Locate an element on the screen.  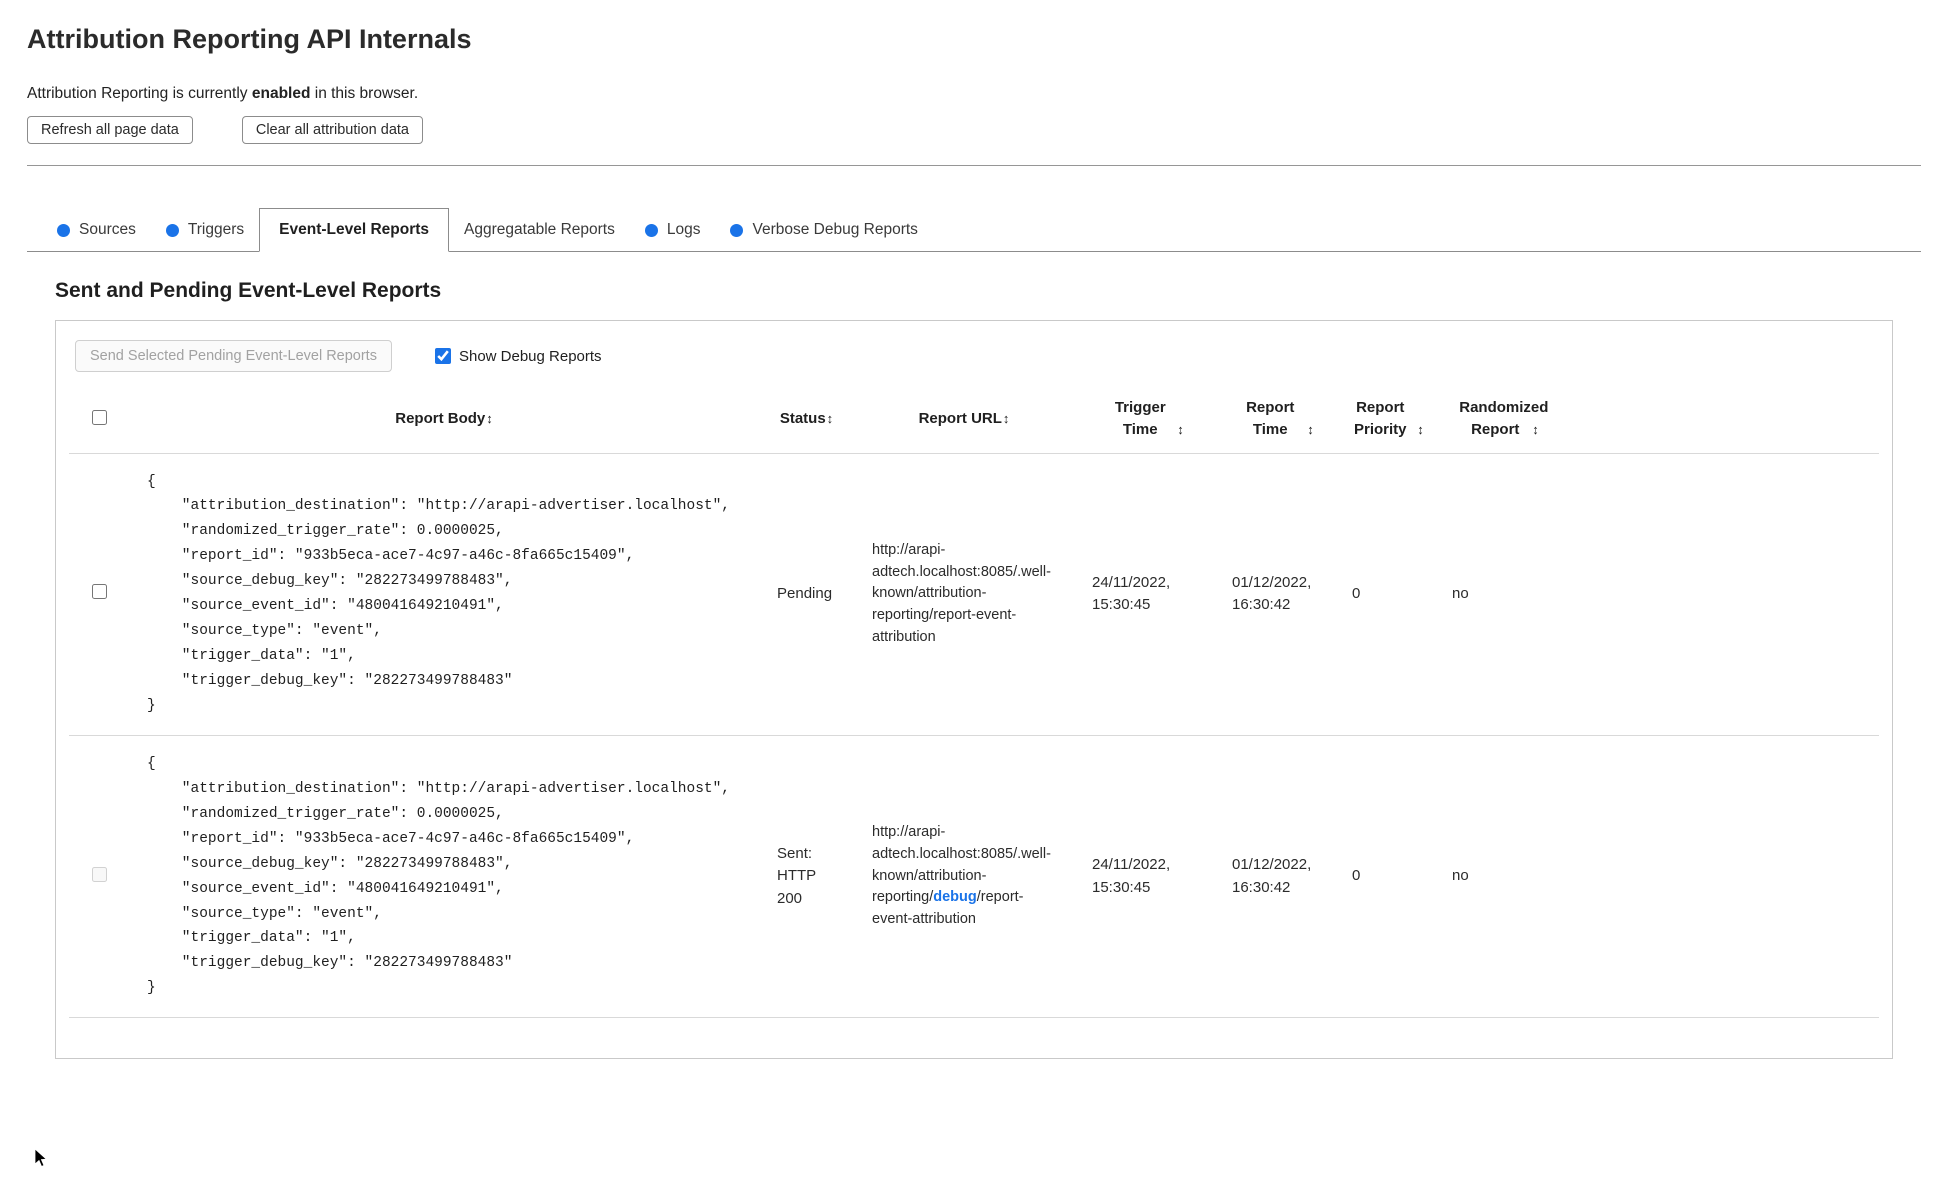
header-label: Report URL is located at coordinates (960, 418).